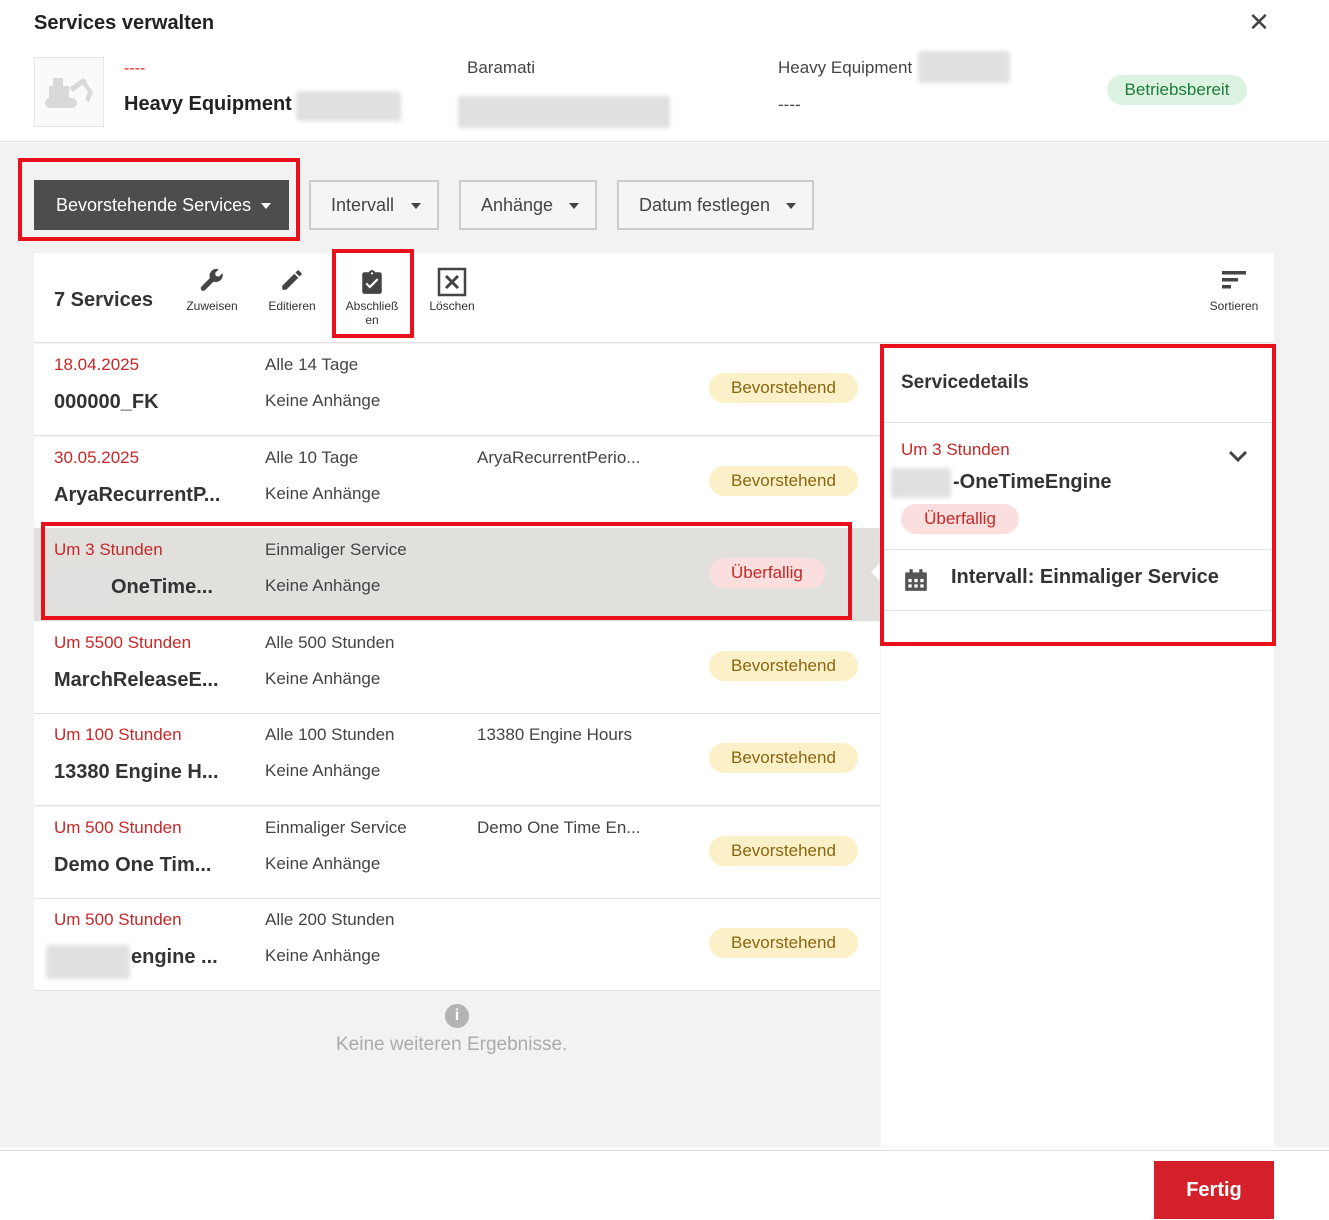  What do you see at coordinates (212, 306) in the screenshot?
I see `assign-label: Zuweisen` at bounding box center [212, 306].